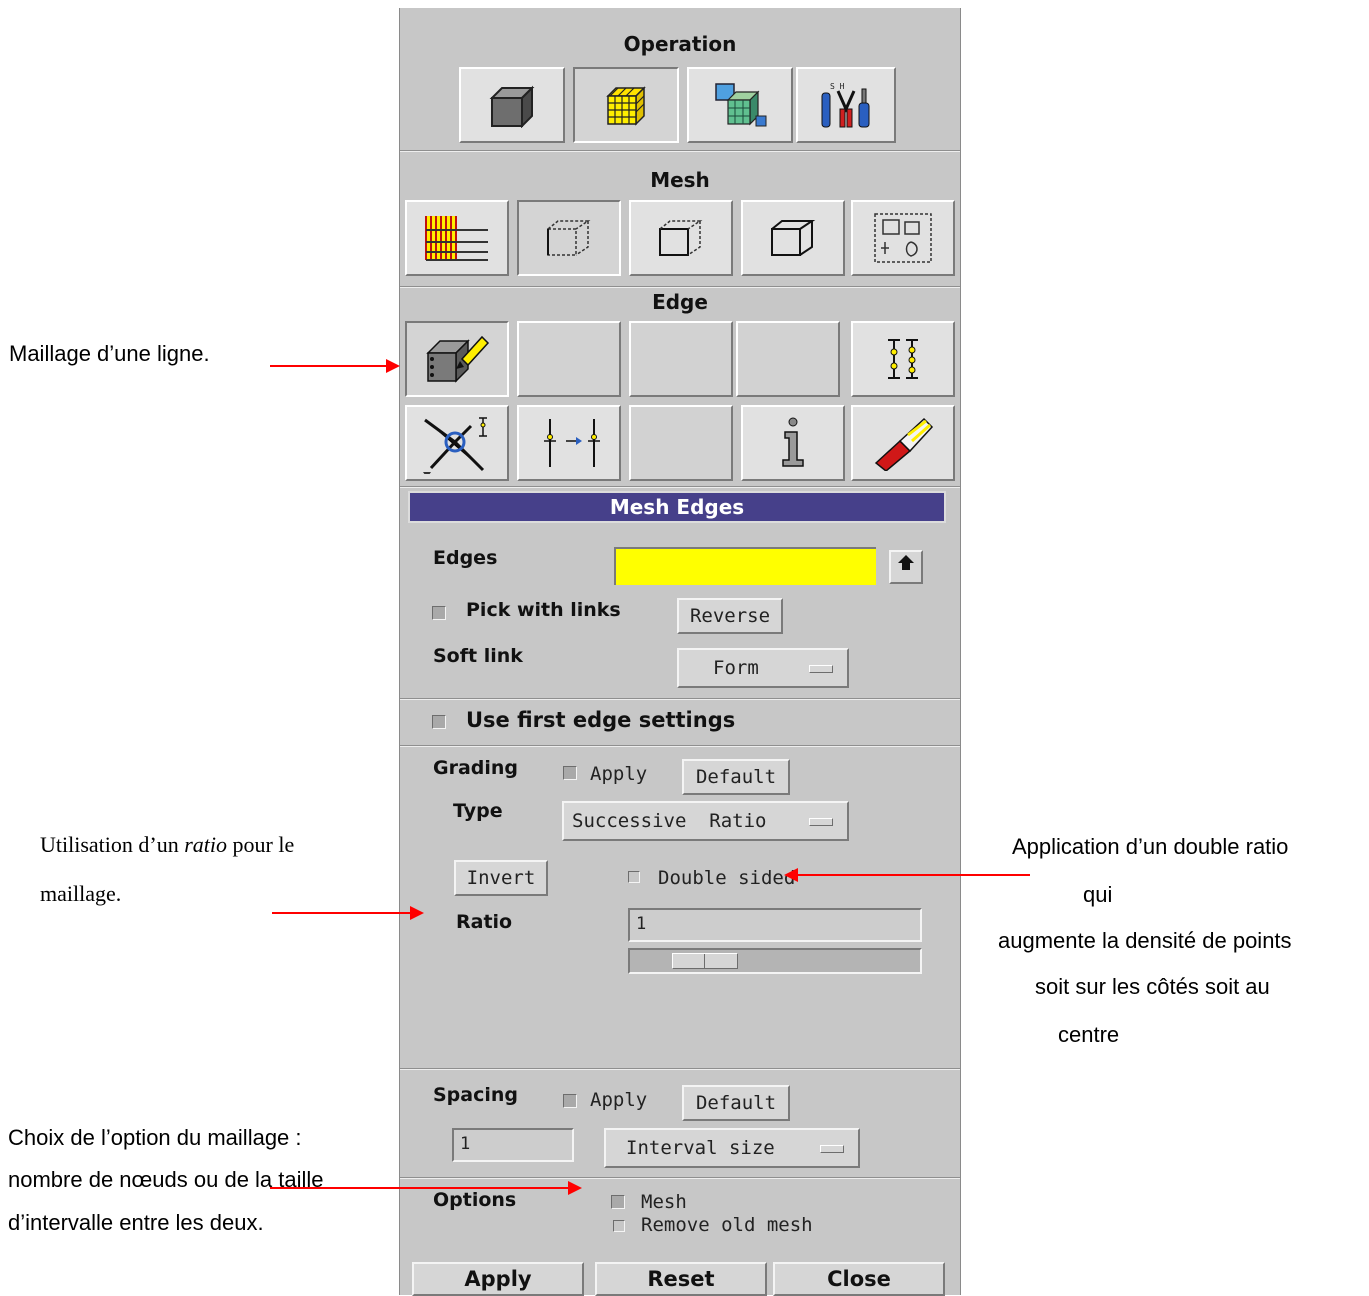  Describe the element at coordinates (1152, 986) in the screenshot. I see `annotation-double-line4: soit sur les côtés soit au` at that location.